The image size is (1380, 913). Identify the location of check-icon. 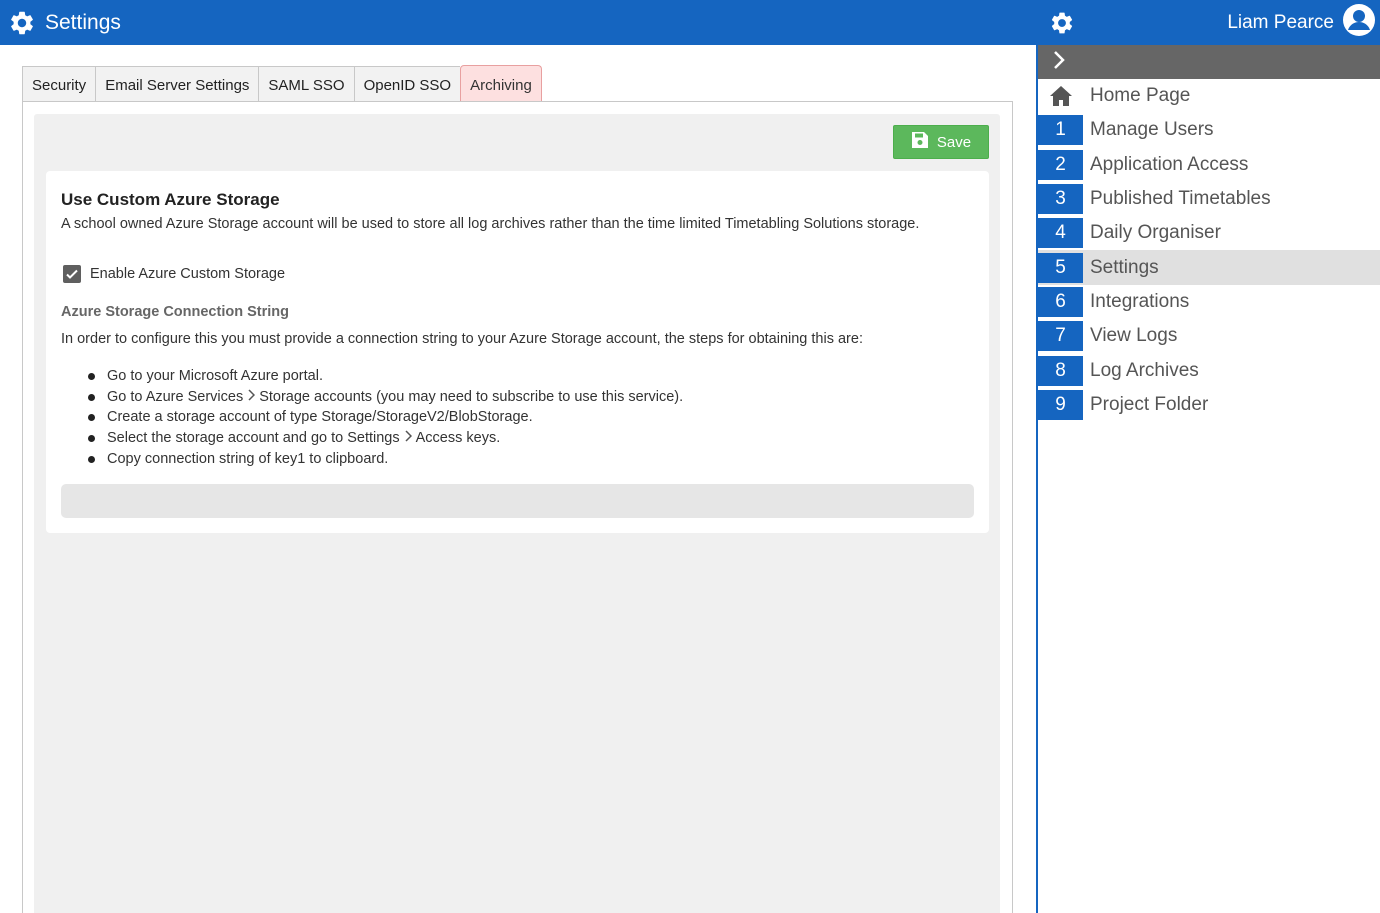
(72, 274).